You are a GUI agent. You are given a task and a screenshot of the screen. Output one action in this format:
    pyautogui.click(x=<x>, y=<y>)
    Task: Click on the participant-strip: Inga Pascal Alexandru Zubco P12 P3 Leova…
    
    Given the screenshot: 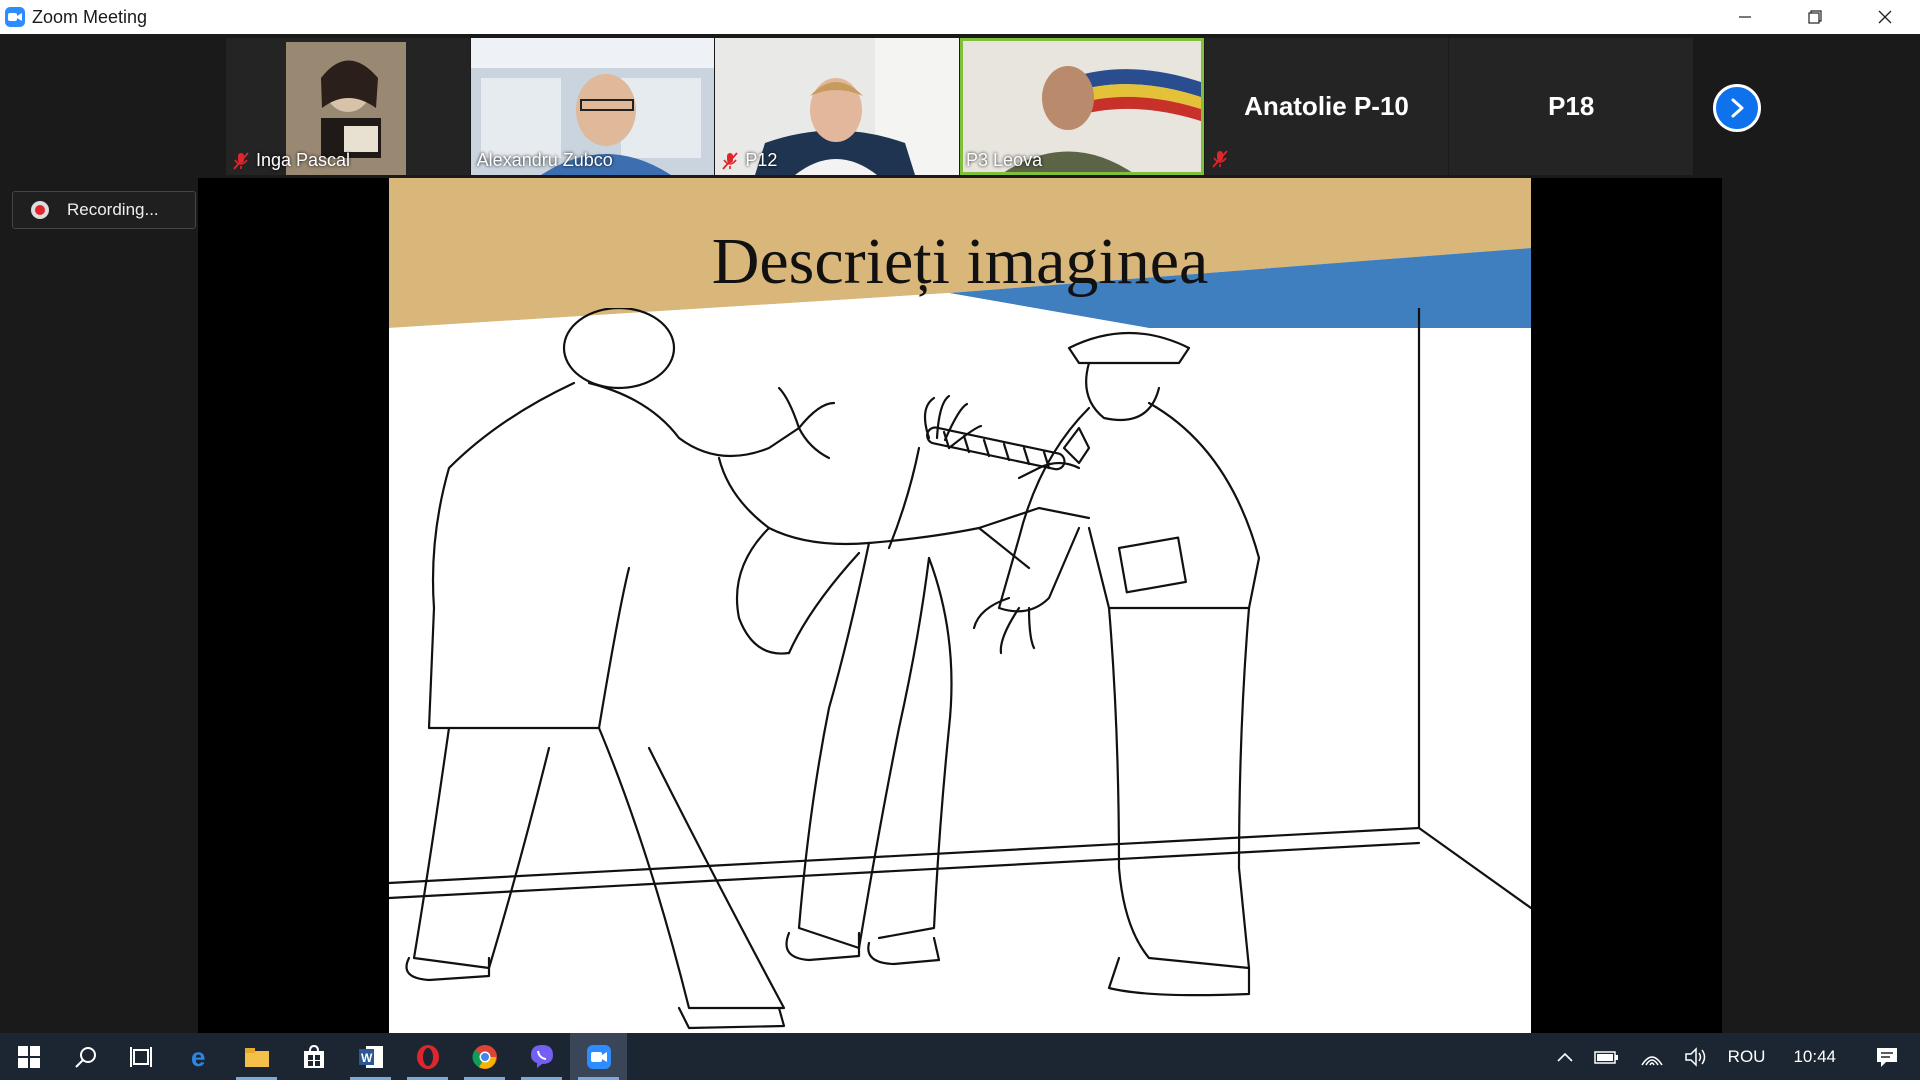 What is the action you would take?
    pyautogui.click(x=960, y=106)
    